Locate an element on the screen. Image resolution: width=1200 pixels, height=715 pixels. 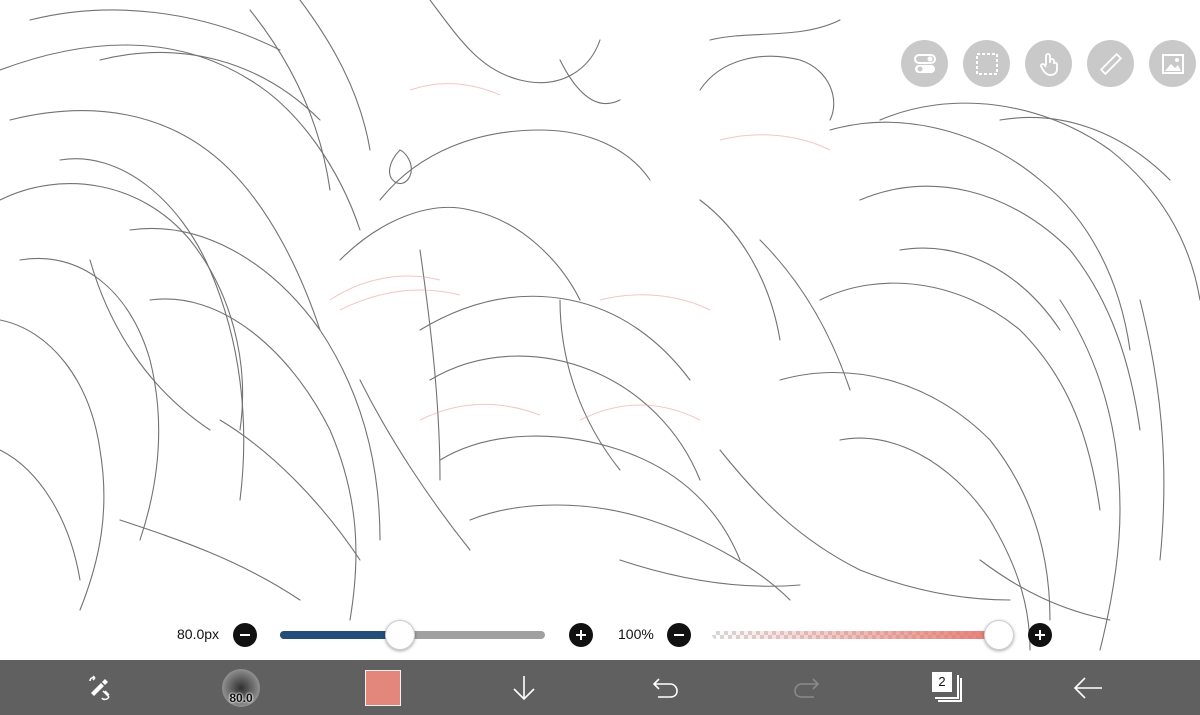
image-button is located at coordinates (1172, 63).